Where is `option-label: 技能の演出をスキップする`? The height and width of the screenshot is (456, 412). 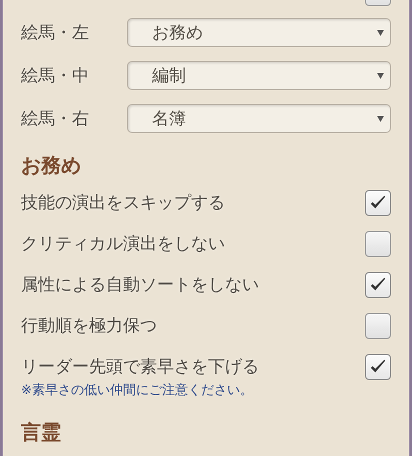 option-label: 技能の演出をスキップする is located at coordinates (123, 203).